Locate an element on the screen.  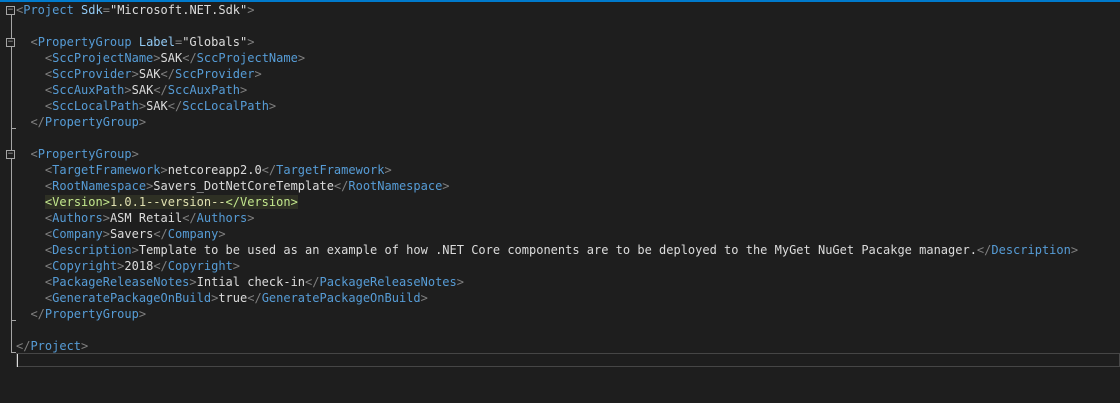
tag-name: Company is located at coordinates (193, 234).